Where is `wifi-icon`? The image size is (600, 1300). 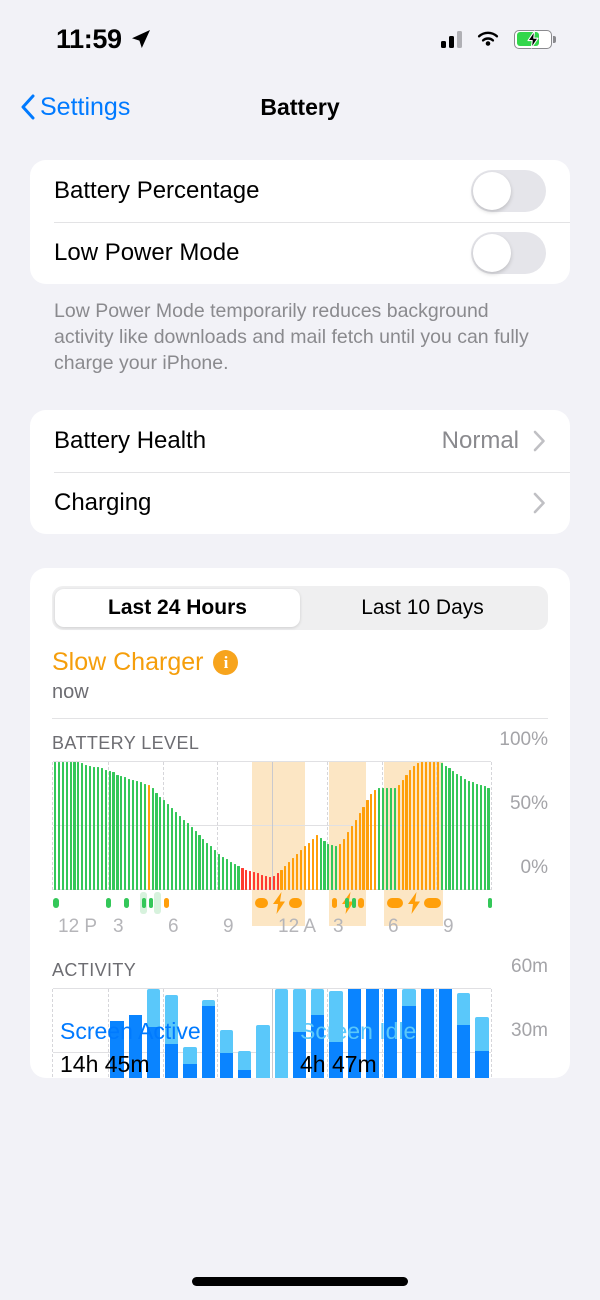 wifi-icon is located at coordinates (488, 38).